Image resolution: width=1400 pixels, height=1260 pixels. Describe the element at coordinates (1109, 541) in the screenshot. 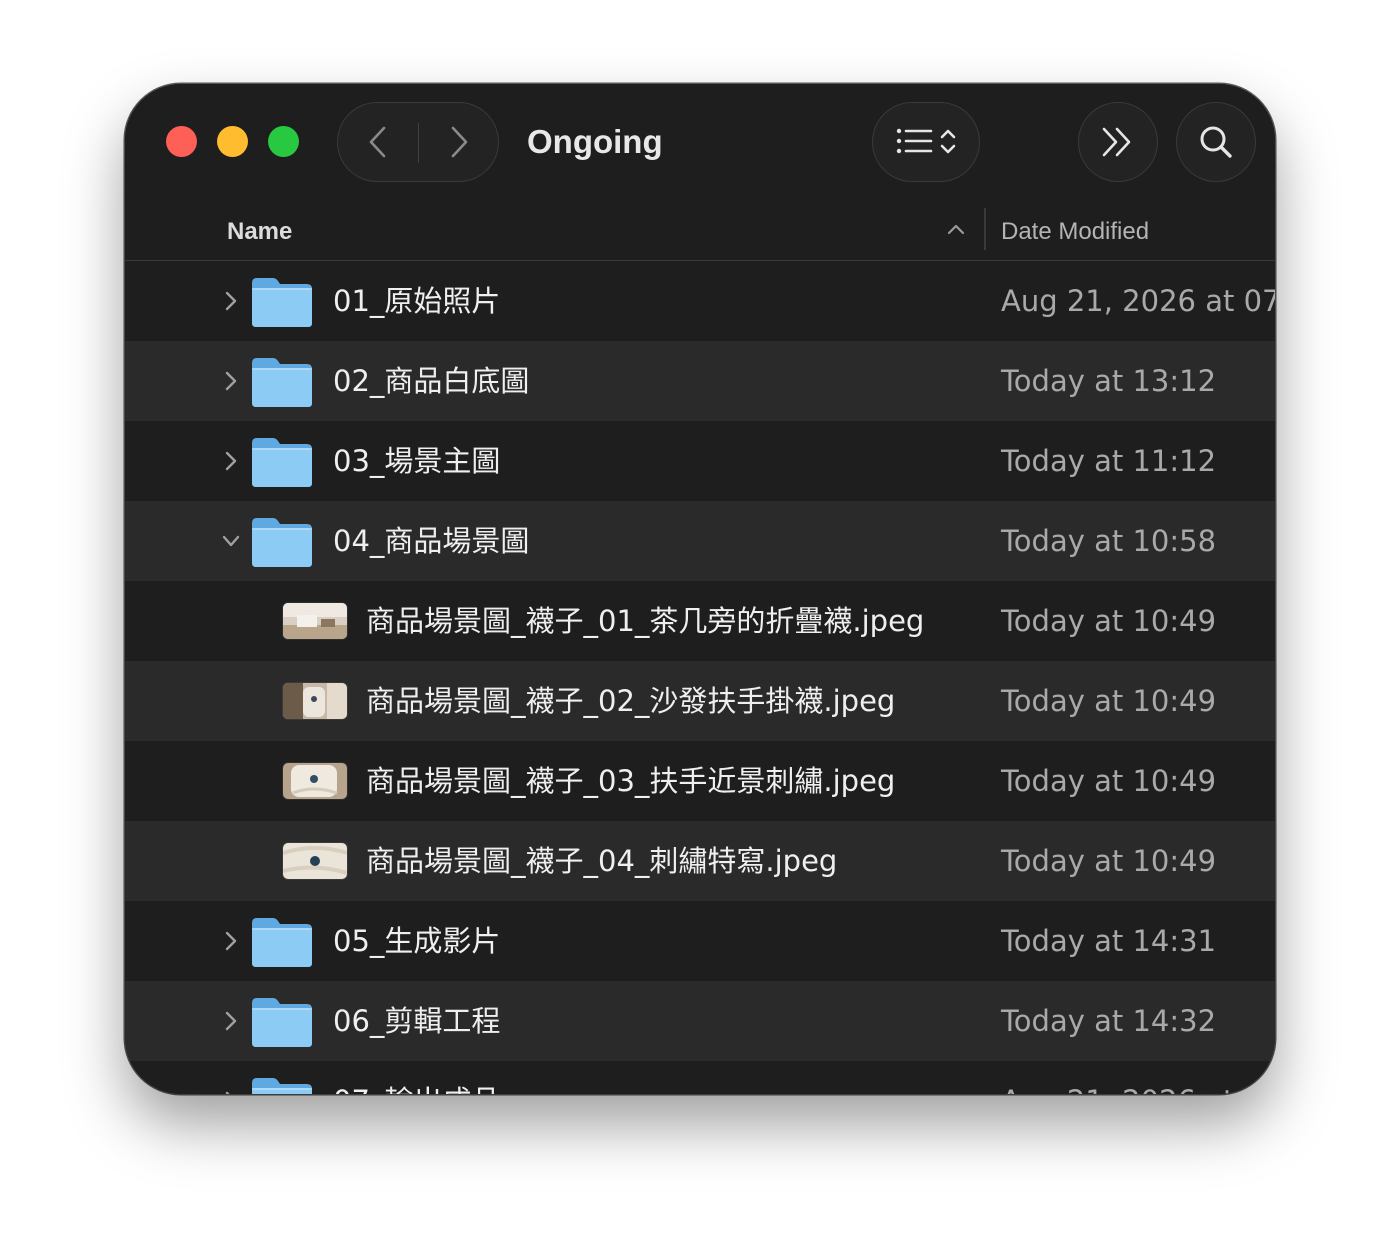

I see `item-date-modified: Today at 10:58` at that location.